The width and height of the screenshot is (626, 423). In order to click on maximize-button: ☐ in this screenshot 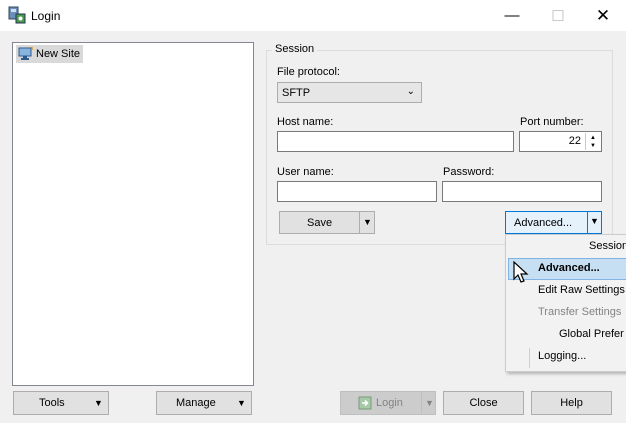, I will do `click(558, 15)`.